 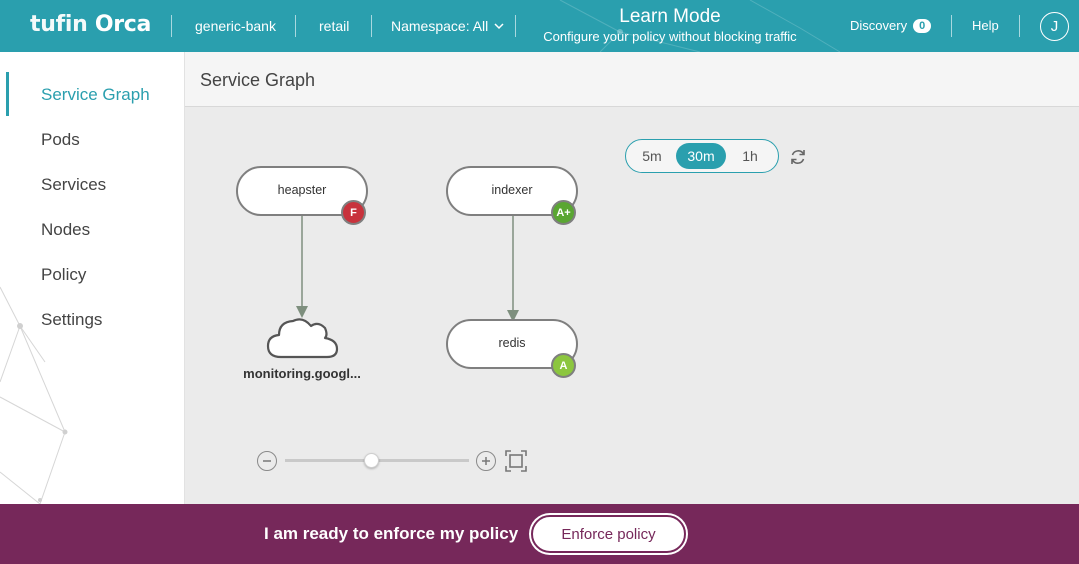 What do you see at coordinates (922, 25) in the screenshot?
I see `discovery-count-badge: 0` at bounding box center [922, 25].